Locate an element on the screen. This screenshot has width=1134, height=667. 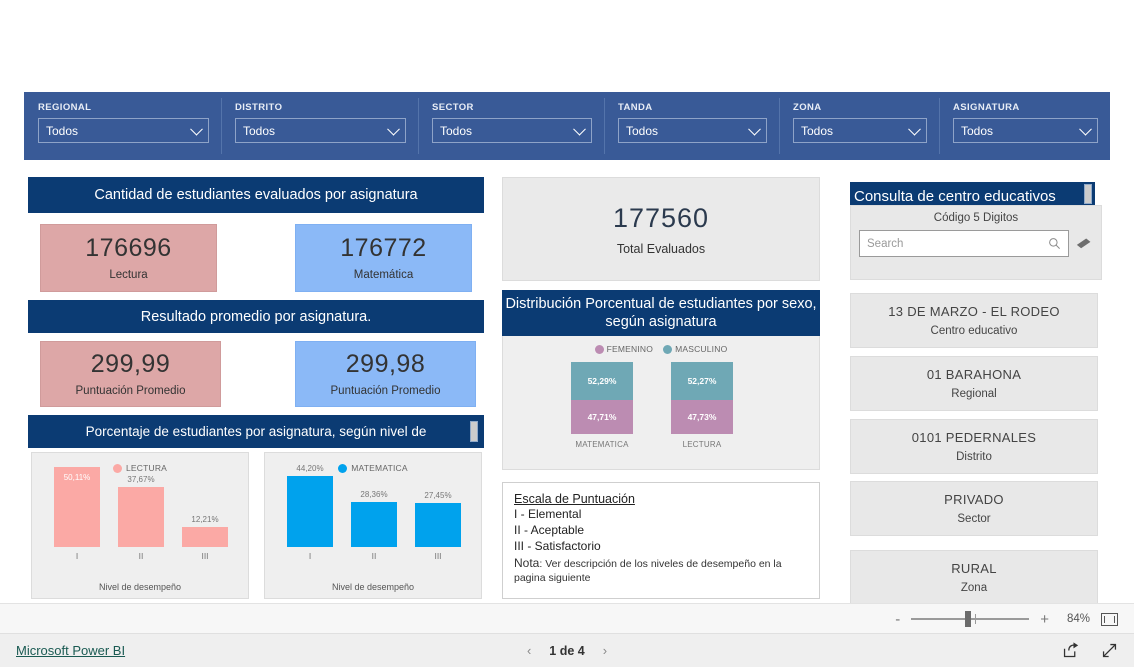
stacked-bar-segment: 52,27% is located at coordinates (702, 381).